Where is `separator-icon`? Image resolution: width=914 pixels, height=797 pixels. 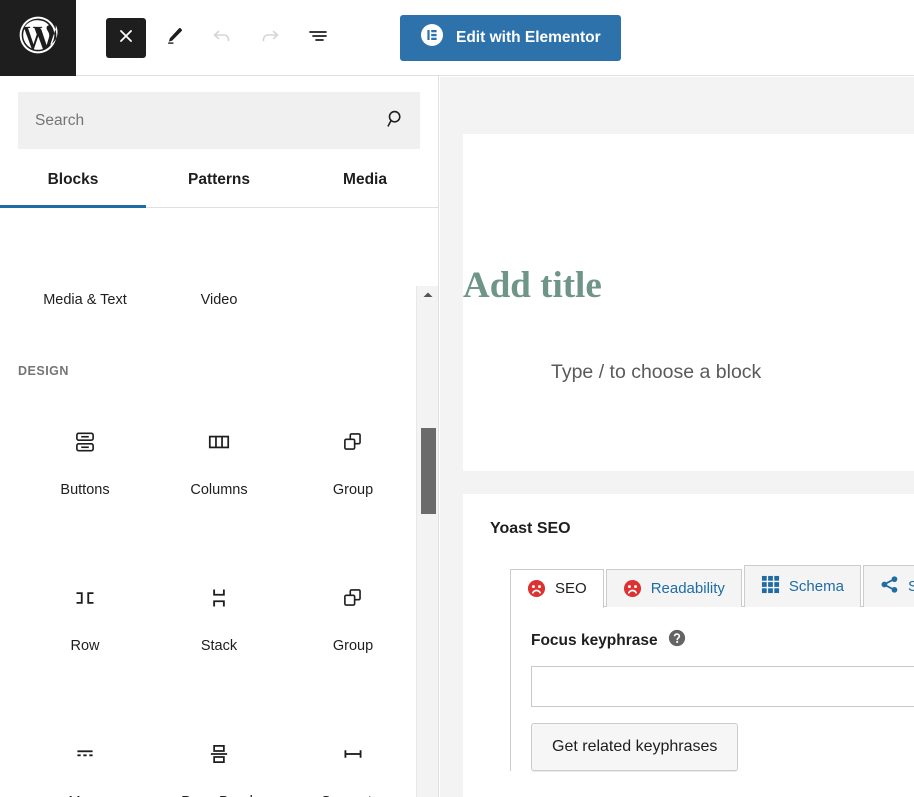
separator-icon is located at coordinates (353, 754).